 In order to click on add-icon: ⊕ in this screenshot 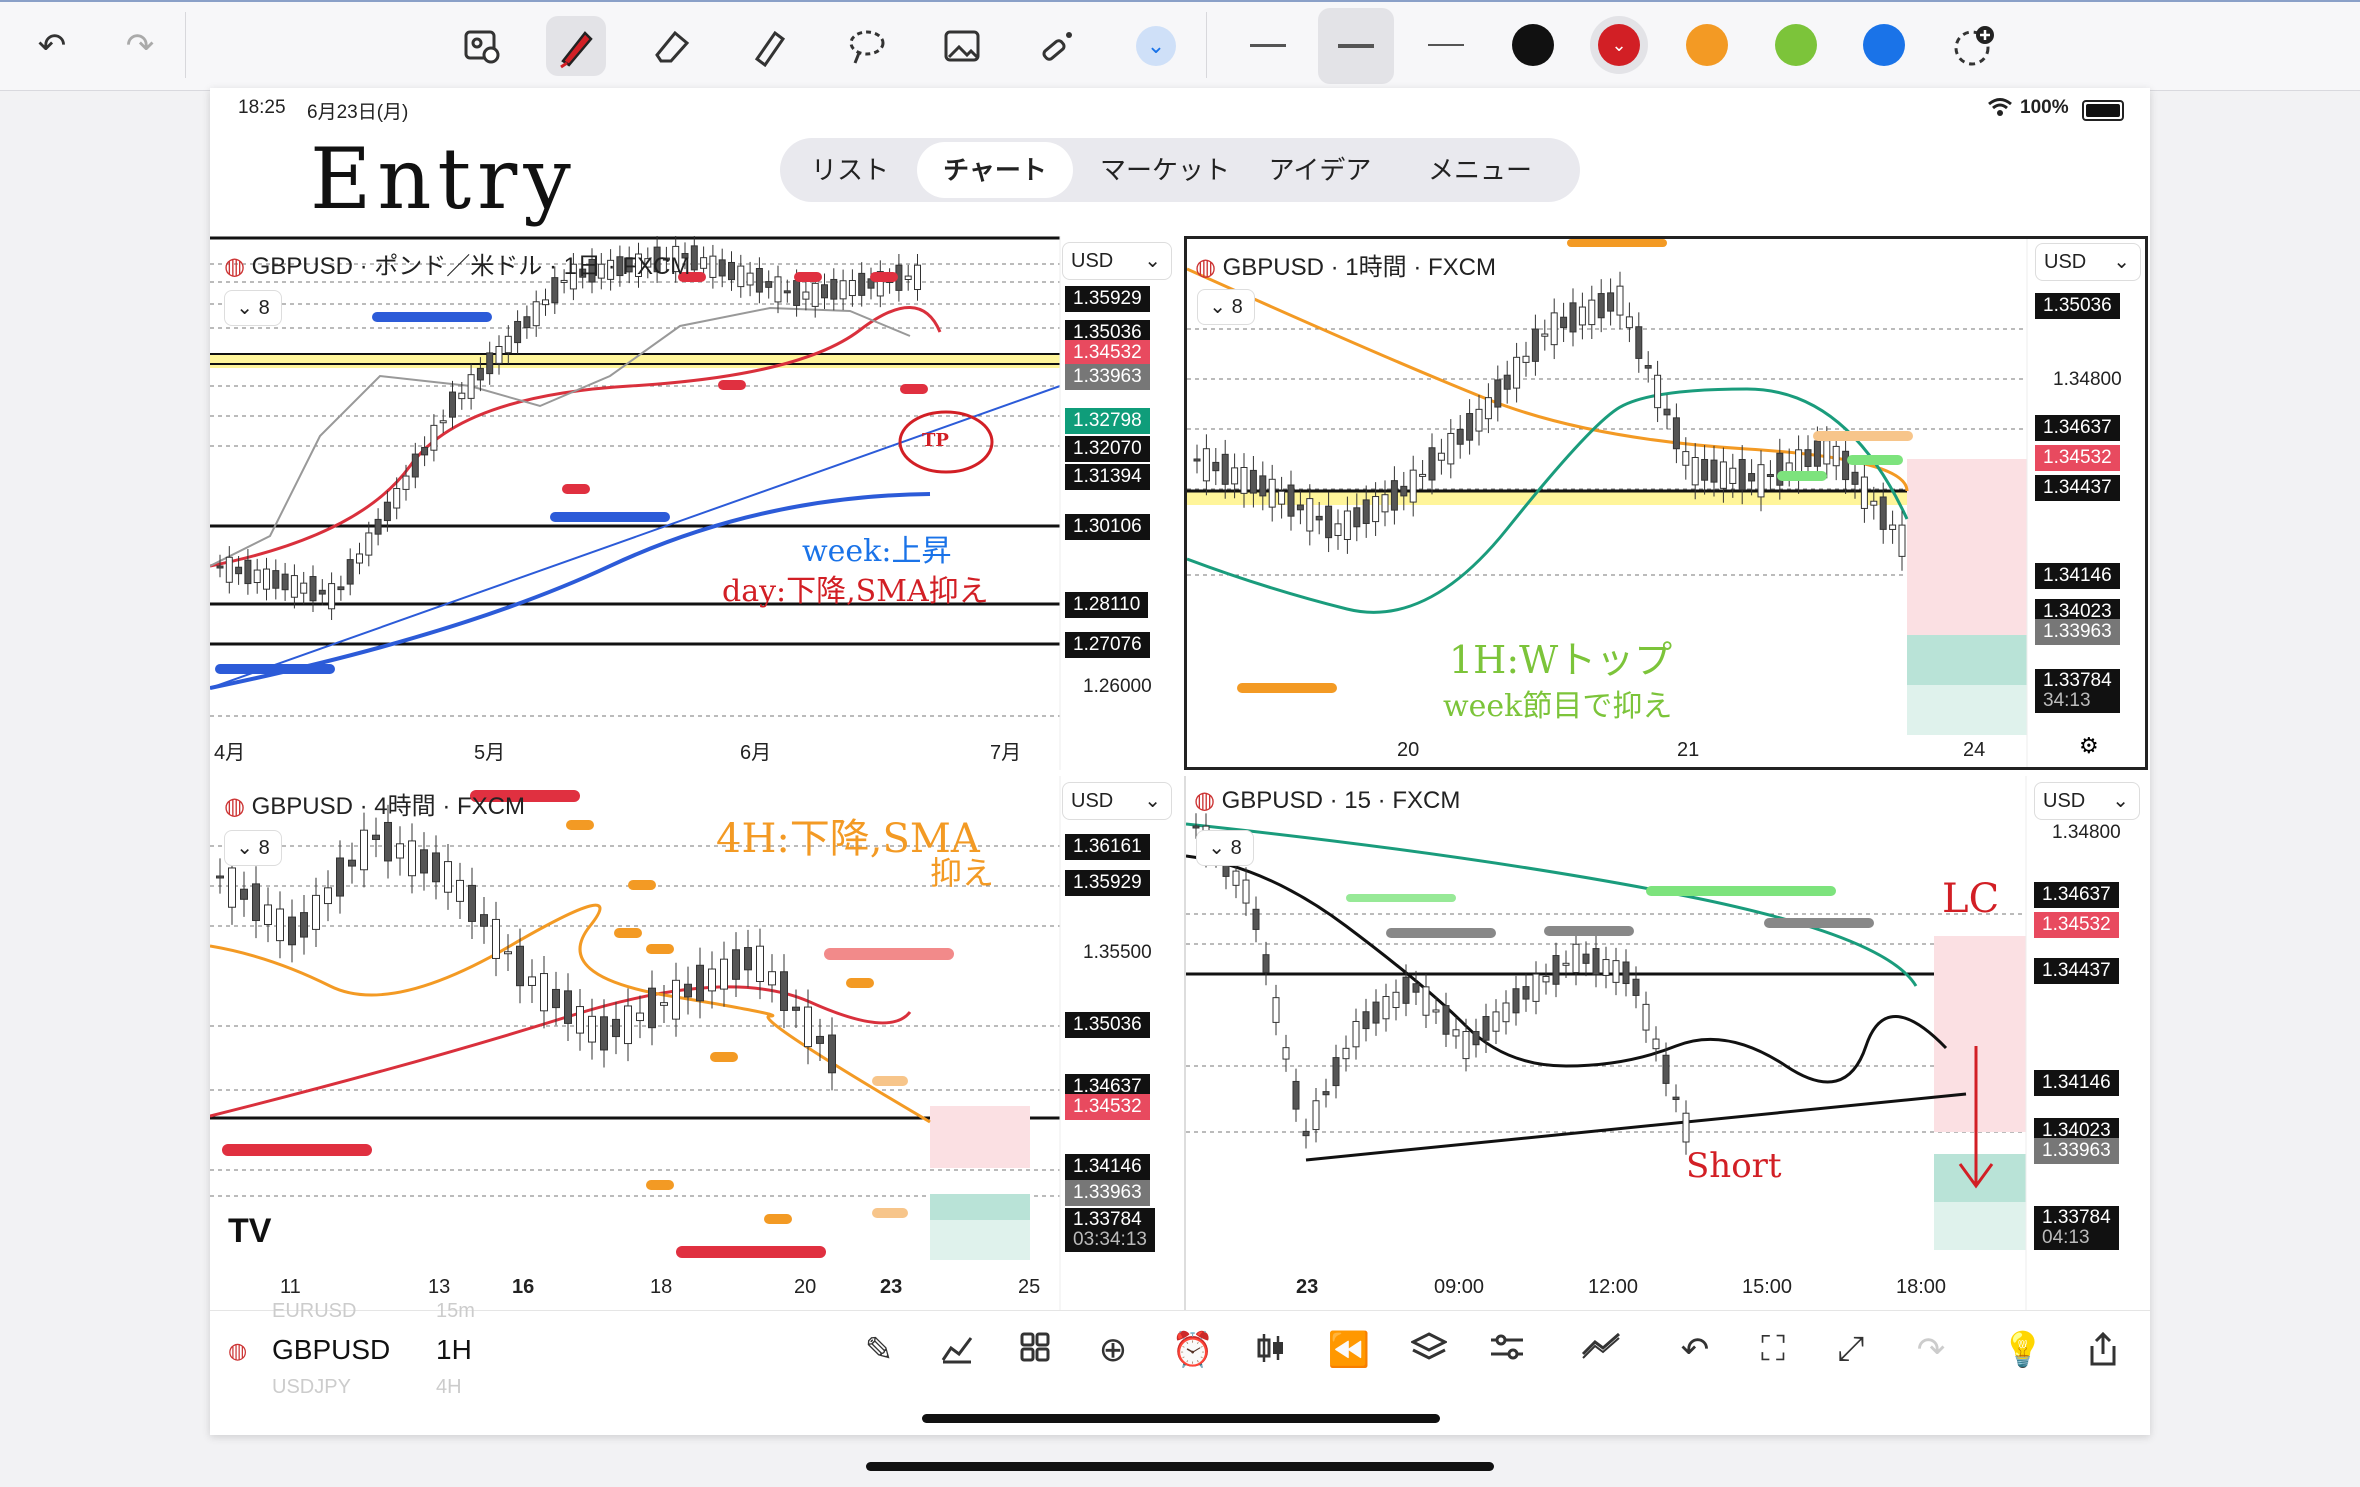, I will do `click(1113, 1350)`.